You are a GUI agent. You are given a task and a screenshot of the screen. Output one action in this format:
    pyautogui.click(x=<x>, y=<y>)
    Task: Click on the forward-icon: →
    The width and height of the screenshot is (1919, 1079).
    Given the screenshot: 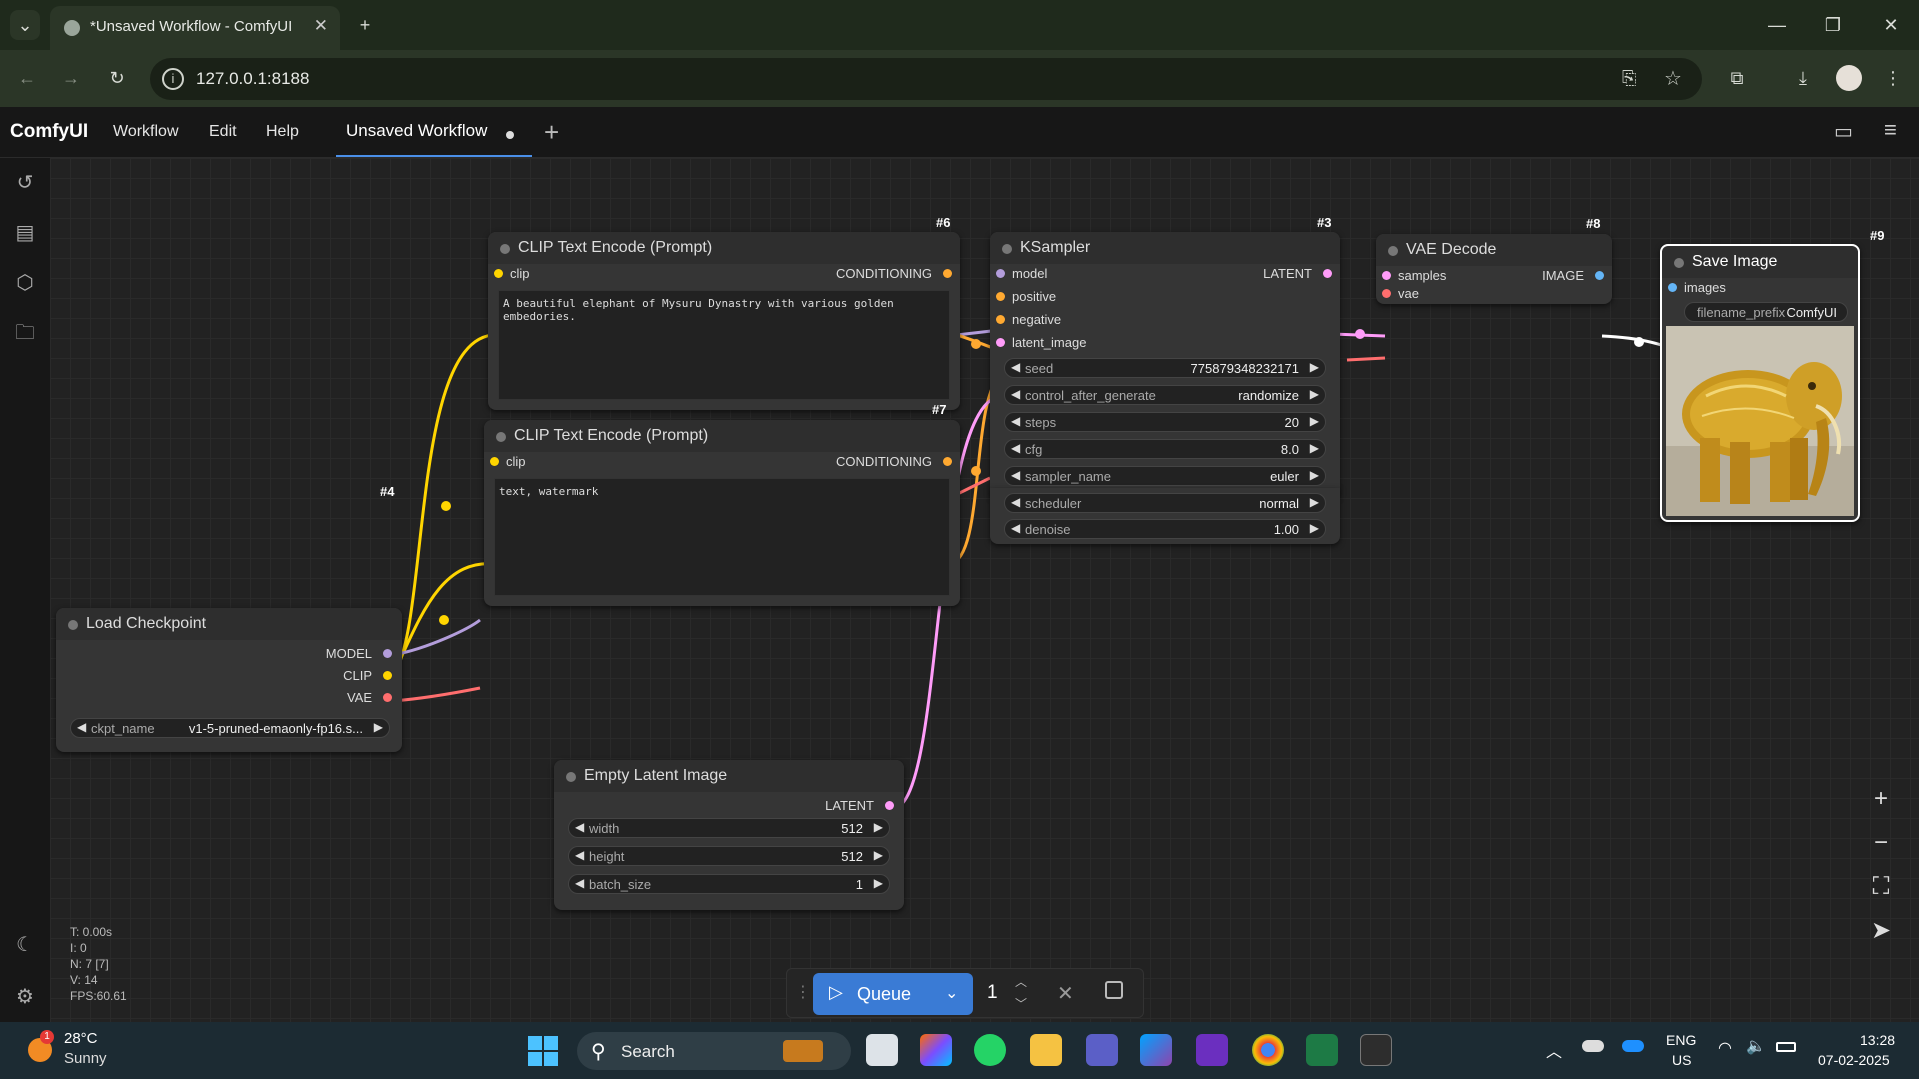 What is the action you would take?
    pyautogui.click(x=71, y=78)
    